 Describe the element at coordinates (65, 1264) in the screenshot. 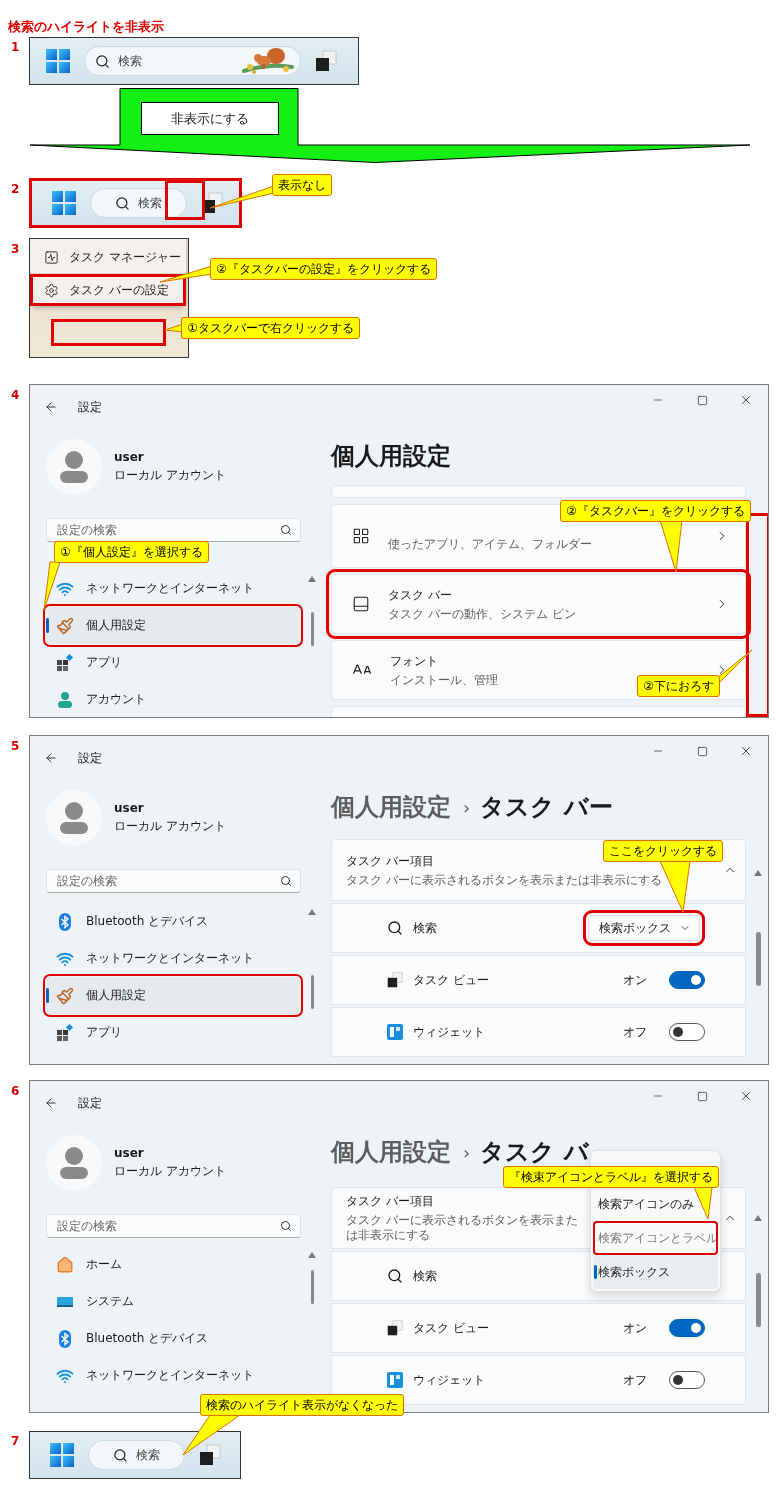

I see `home-icon` at that location.